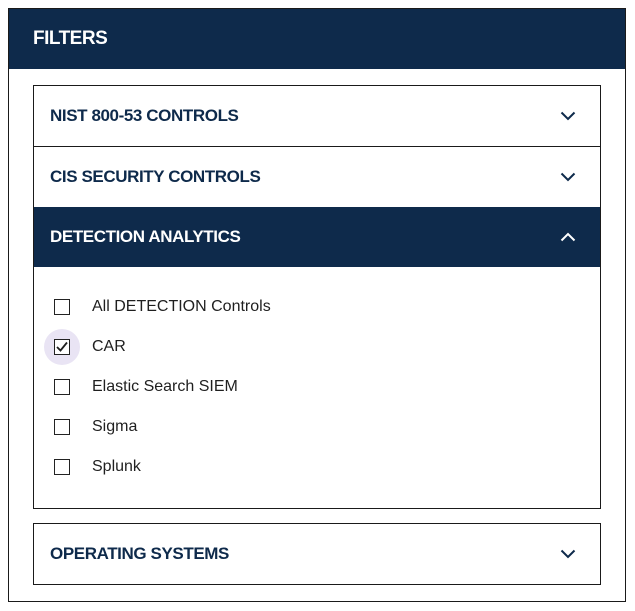  I want to click on accordion-label-operating-systems: OPERATING SYSTEMS, so click(139, 553).